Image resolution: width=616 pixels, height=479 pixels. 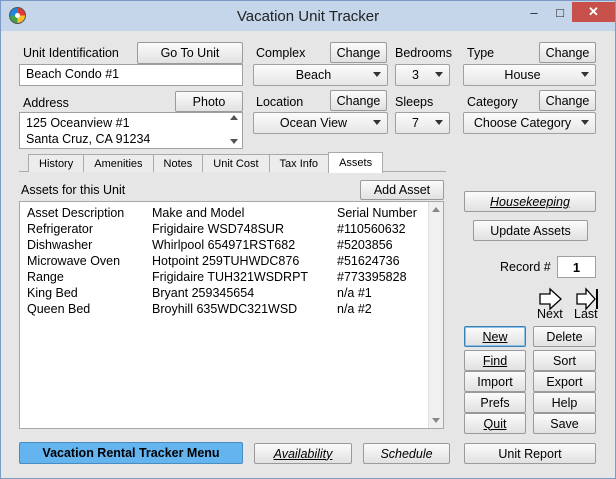 I want to click on quit-label: Quit, so click(x=495, y=423).